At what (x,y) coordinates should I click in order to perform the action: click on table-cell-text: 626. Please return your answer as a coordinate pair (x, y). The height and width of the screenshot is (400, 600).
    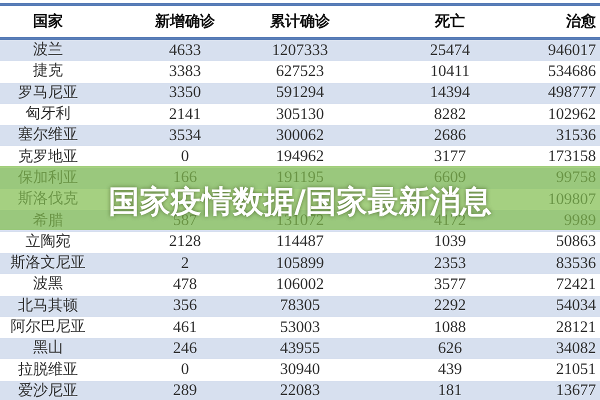
    Looking at the image, I should click on (450, 348).